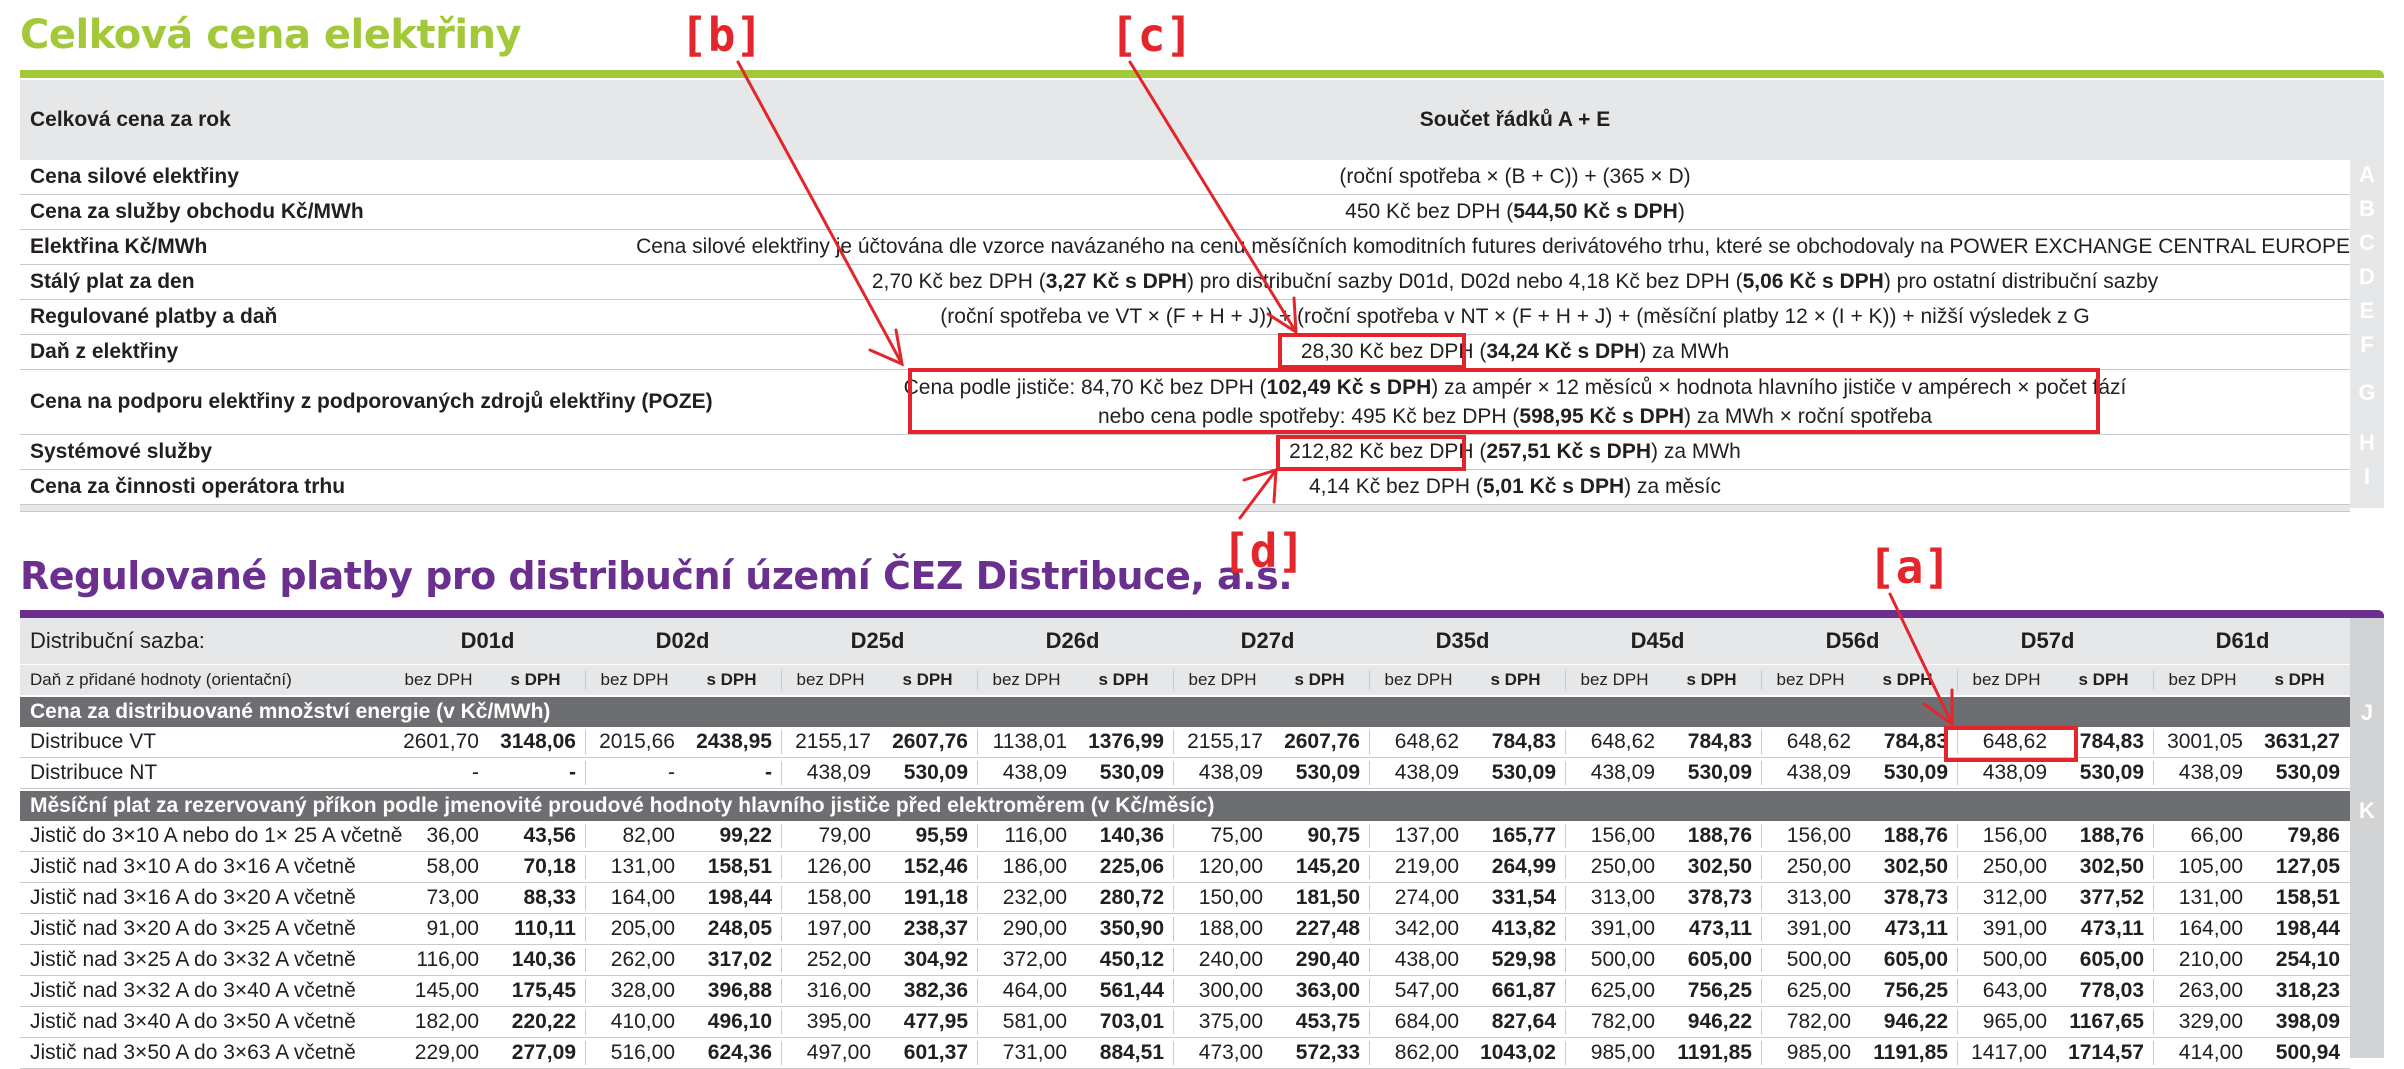  Describe the element at coordinates (1504, 401) in the screenshot. I see `highlight-box-b` at that location.